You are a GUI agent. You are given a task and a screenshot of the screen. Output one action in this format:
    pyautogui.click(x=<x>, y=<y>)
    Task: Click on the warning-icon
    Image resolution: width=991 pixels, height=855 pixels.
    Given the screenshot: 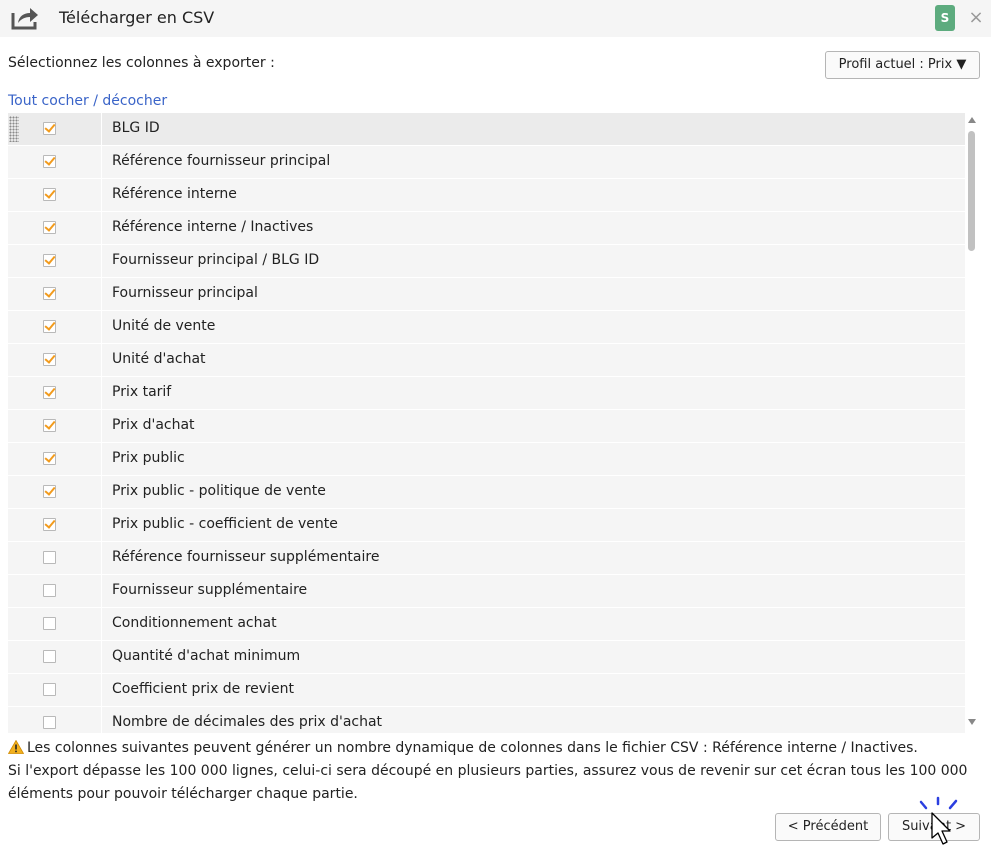 What is the action you would take?
    pyautogui.click(x=16, y=747)
    